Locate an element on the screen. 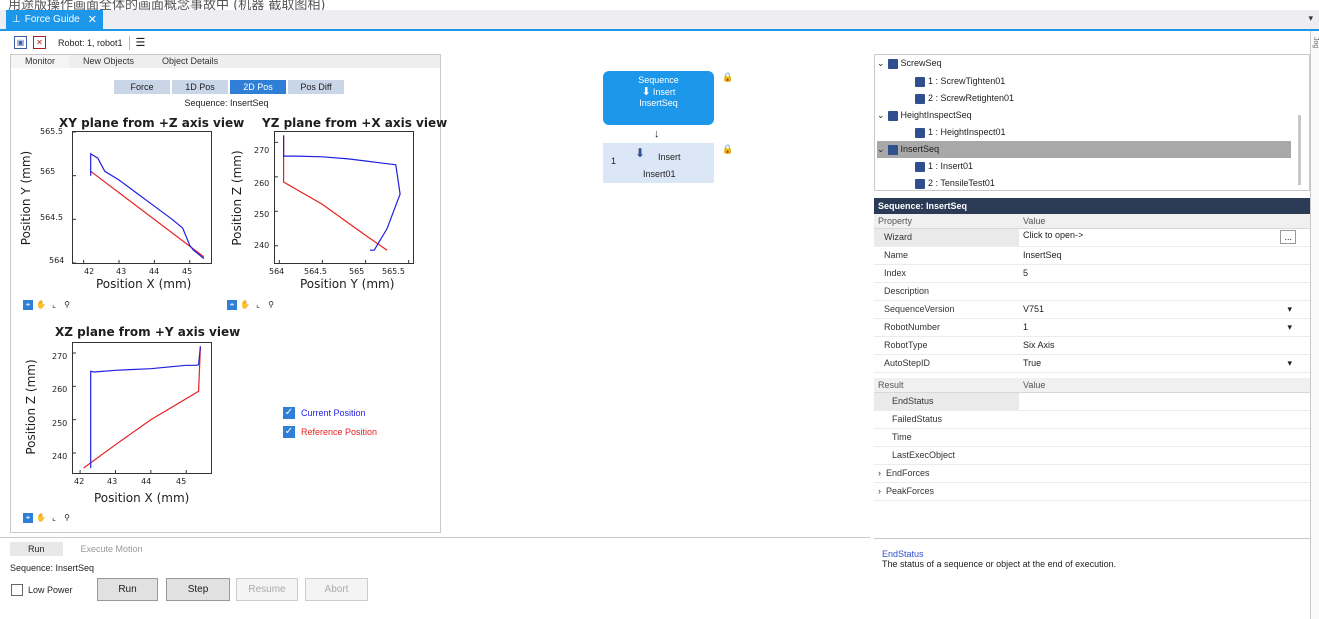  tree-item: 1 : HeightInspect01 is located at coordinates (960, 132).